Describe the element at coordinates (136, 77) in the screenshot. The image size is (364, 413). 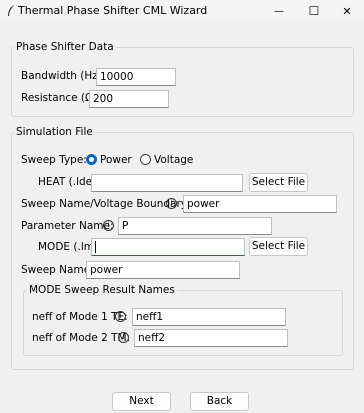
I see `bandwidth-field: 10000` at that location.